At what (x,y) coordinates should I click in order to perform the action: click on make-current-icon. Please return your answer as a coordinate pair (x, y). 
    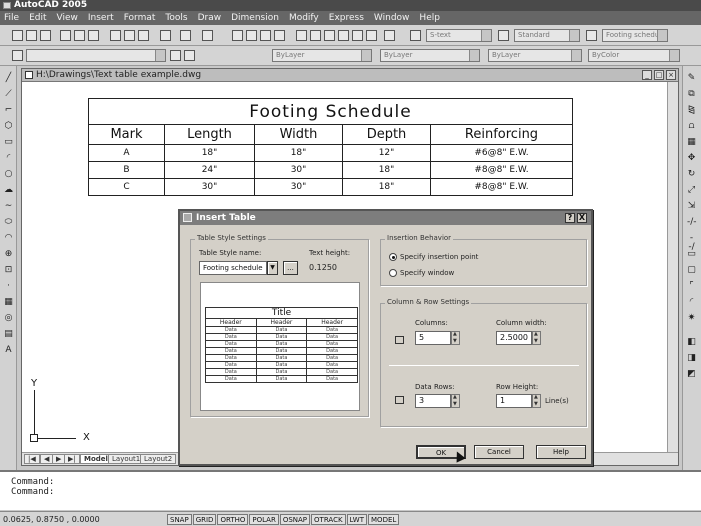
    Looking at the image, I should click on (175, 55).